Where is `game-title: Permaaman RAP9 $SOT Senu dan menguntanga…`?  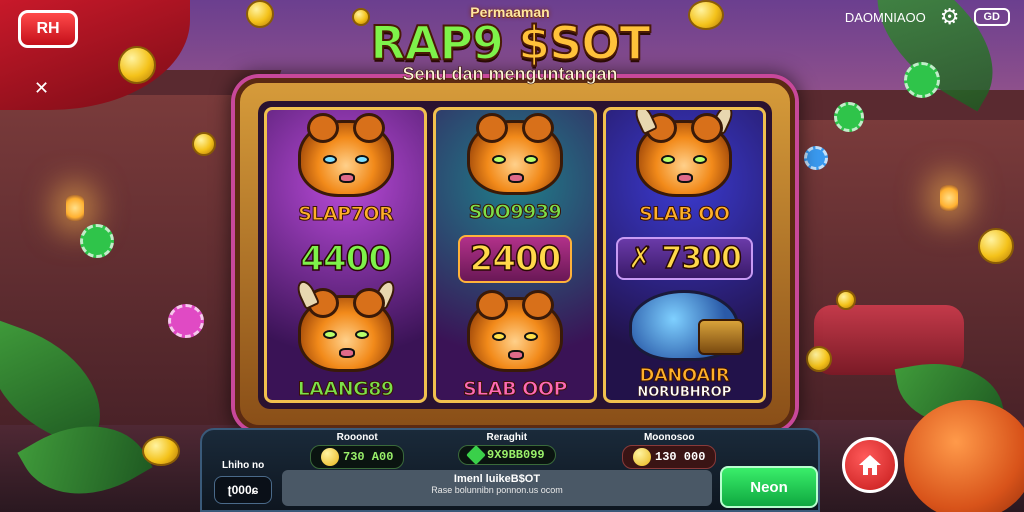
game-title: Permaaman RAP9 $SOT Senu dan menguntanga… is located at coordinates (510, 44).